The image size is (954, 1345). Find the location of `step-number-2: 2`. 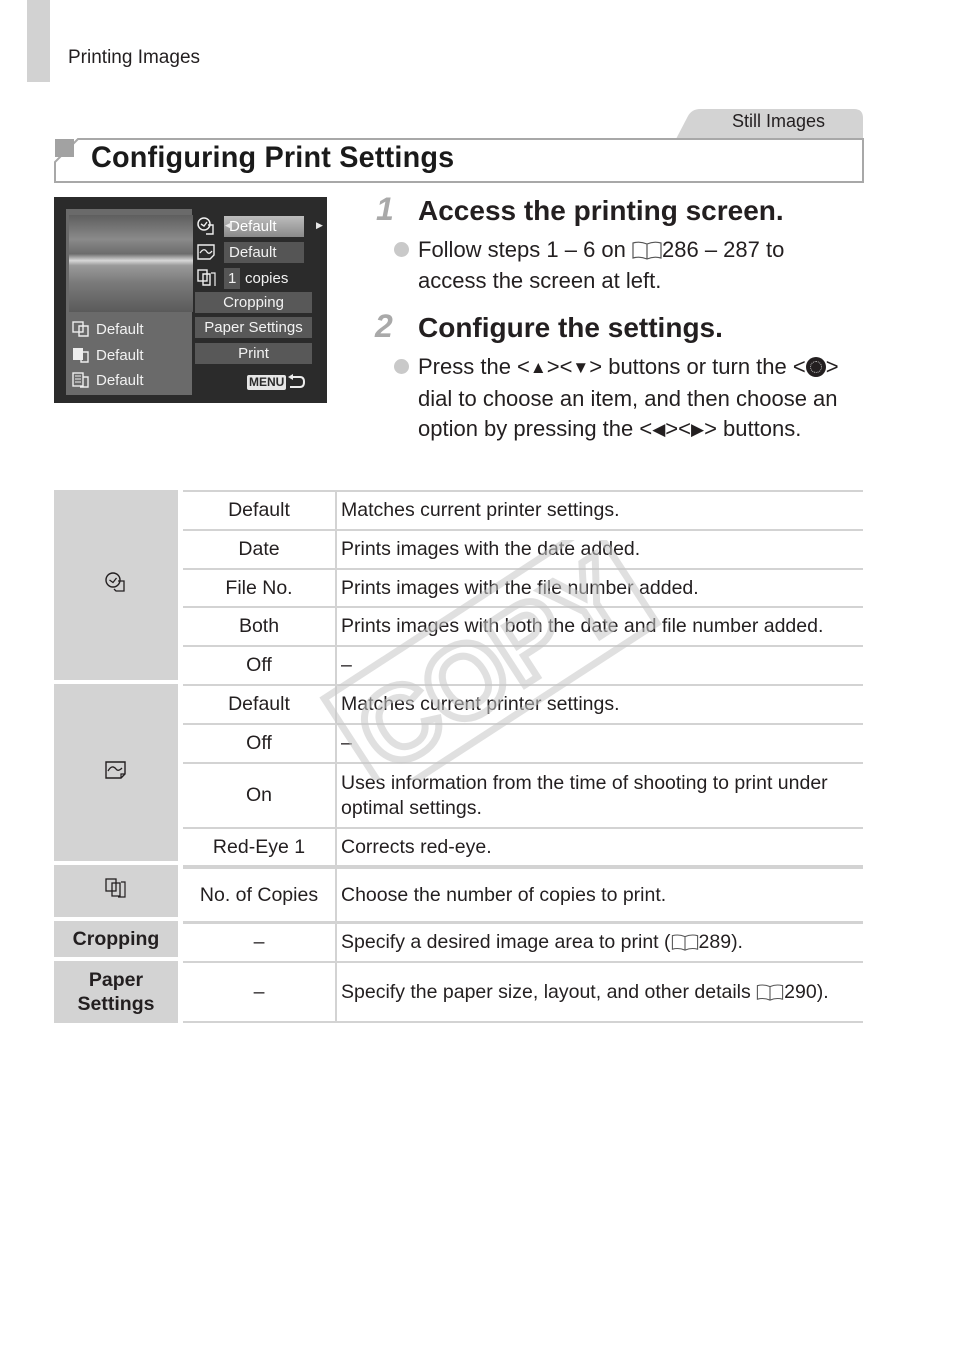

step-number-2: 2 is located at coordinates (384, 326).